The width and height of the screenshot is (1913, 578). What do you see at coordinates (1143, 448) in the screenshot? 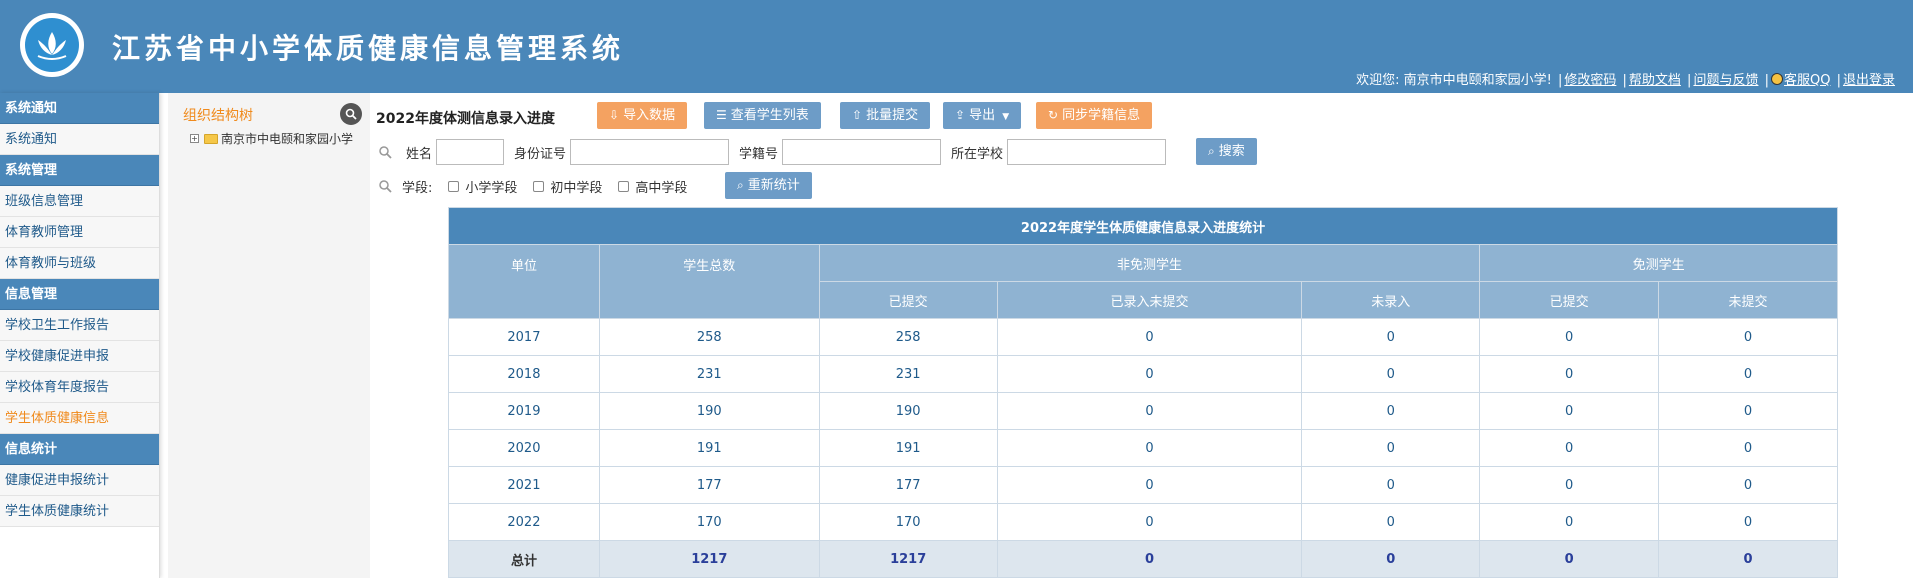
I see `table-row: 2020 191 191 0 0 0 0` at bounding box center [1143, 448].